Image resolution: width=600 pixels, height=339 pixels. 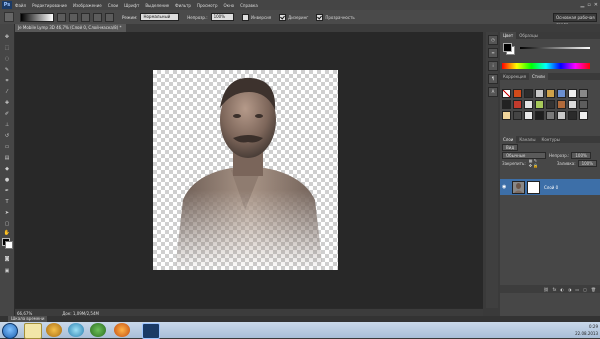 I want to click on workspace-select: Основная рабочая среда, so click(x=575, y=20).